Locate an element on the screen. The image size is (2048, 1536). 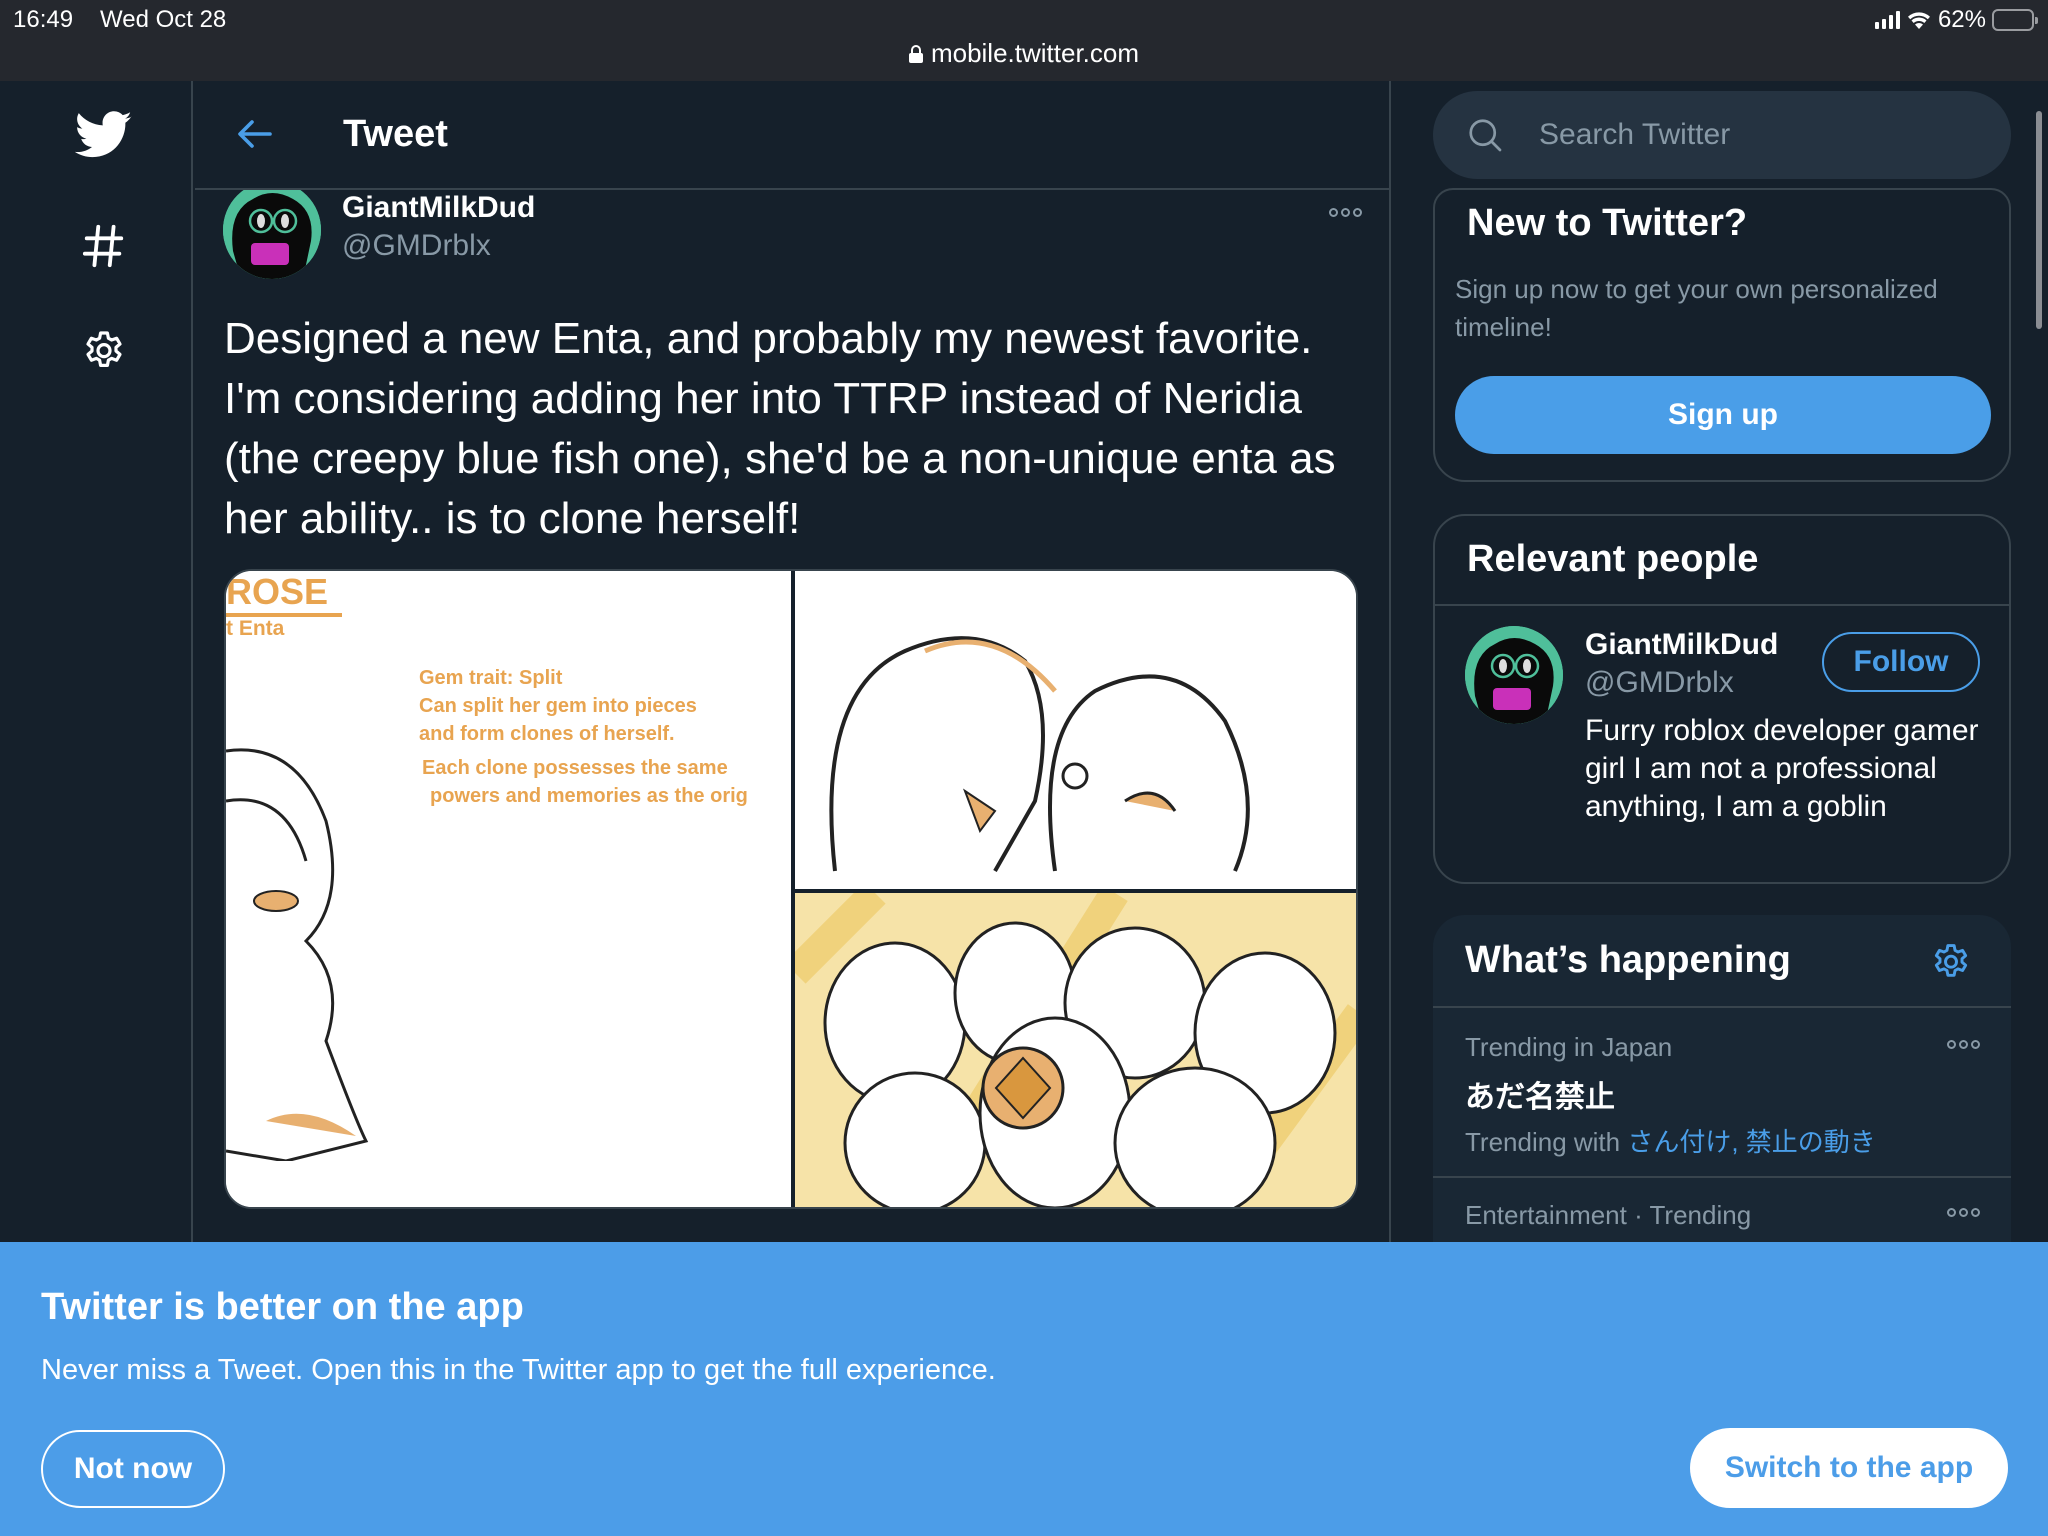
clones-drawing is located at coordinates (1070, 1044).